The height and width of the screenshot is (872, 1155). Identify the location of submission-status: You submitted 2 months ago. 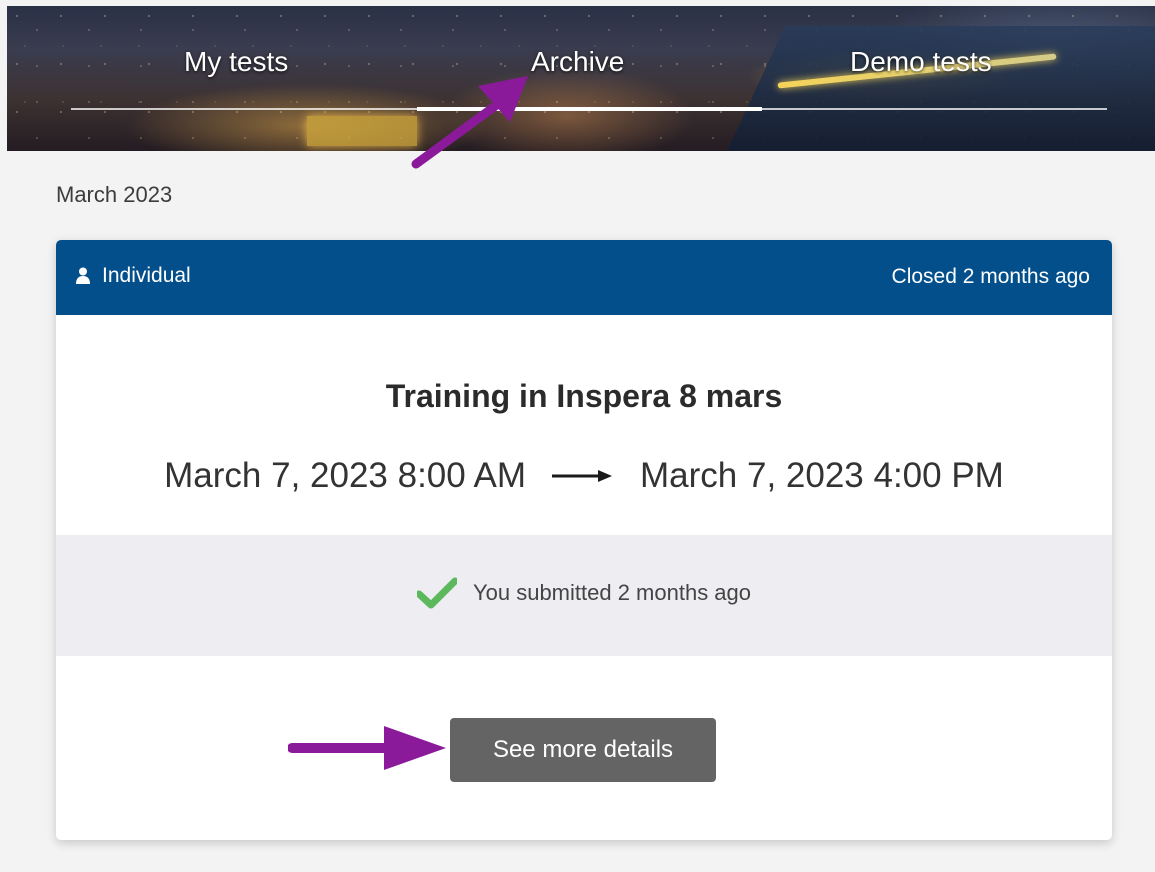
(584, 593).